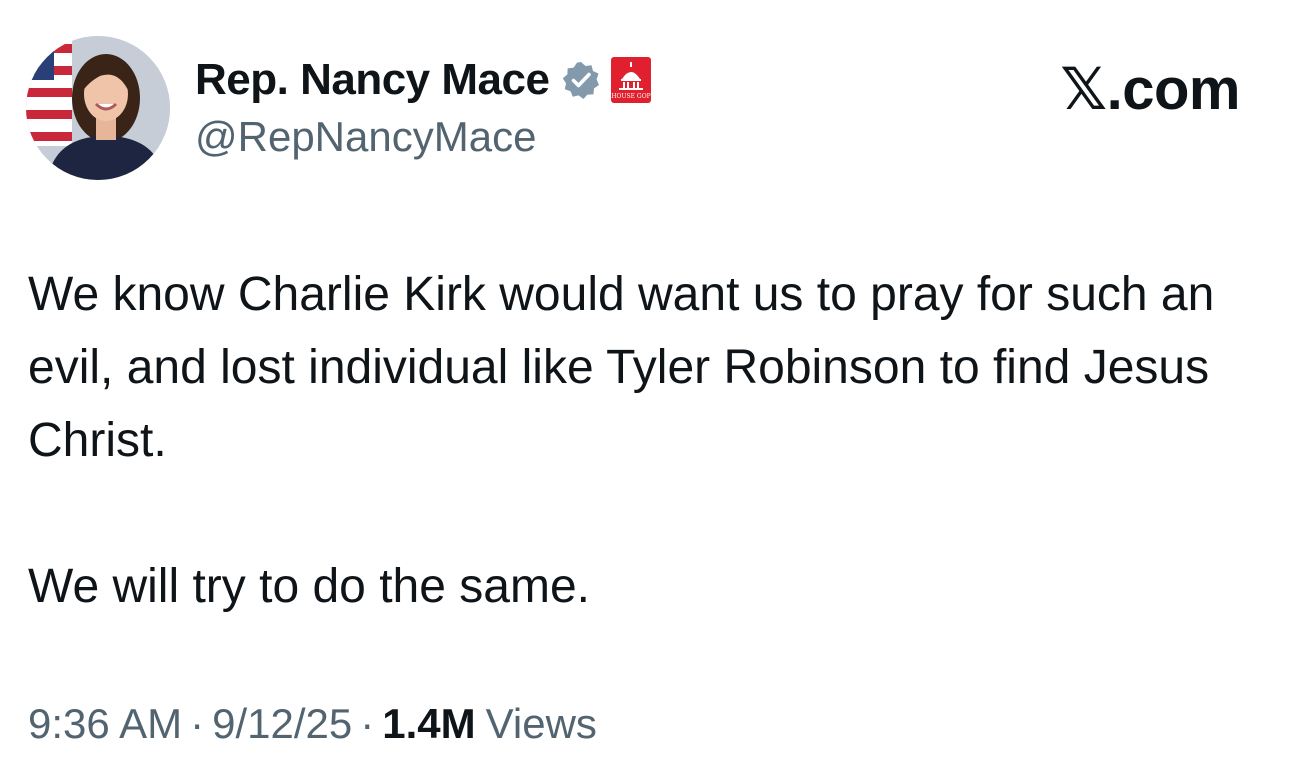  What do you see at coordinates (541, 723) in the screenshot?
I see `views-label: Views` at bounding box center [541, 723].